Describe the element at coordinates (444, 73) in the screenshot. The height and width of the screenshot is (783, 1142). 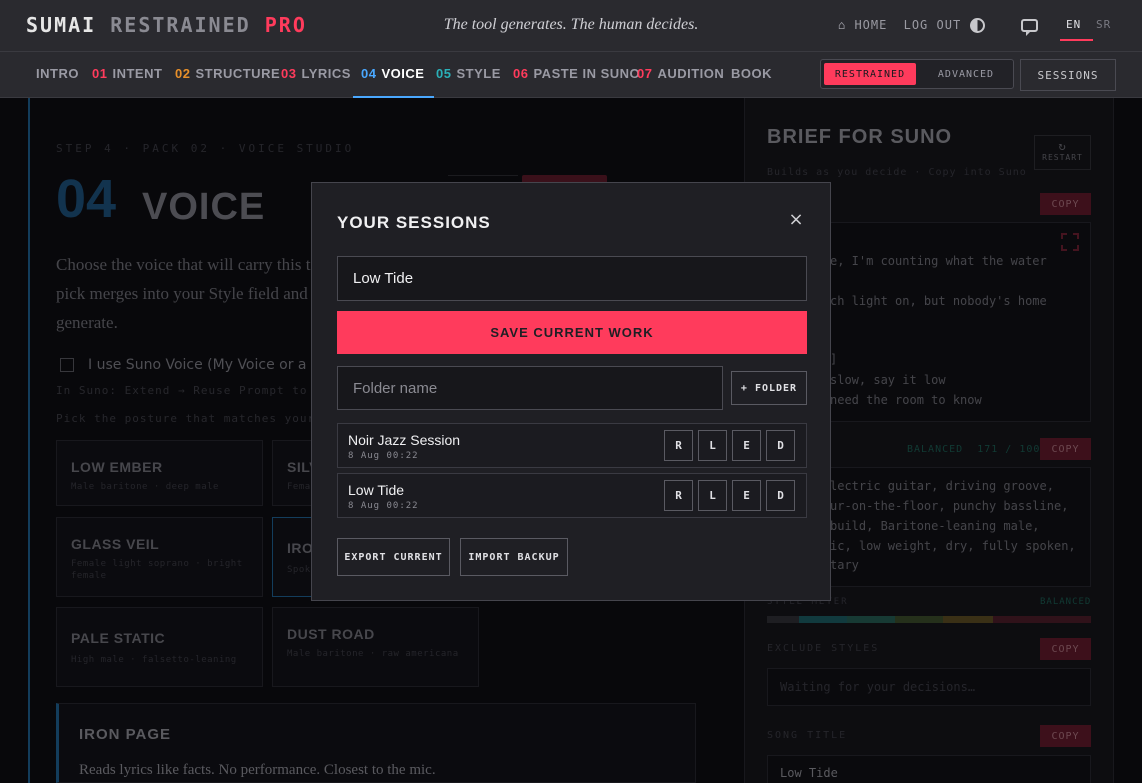
I see `tab-num: 05` at that location.